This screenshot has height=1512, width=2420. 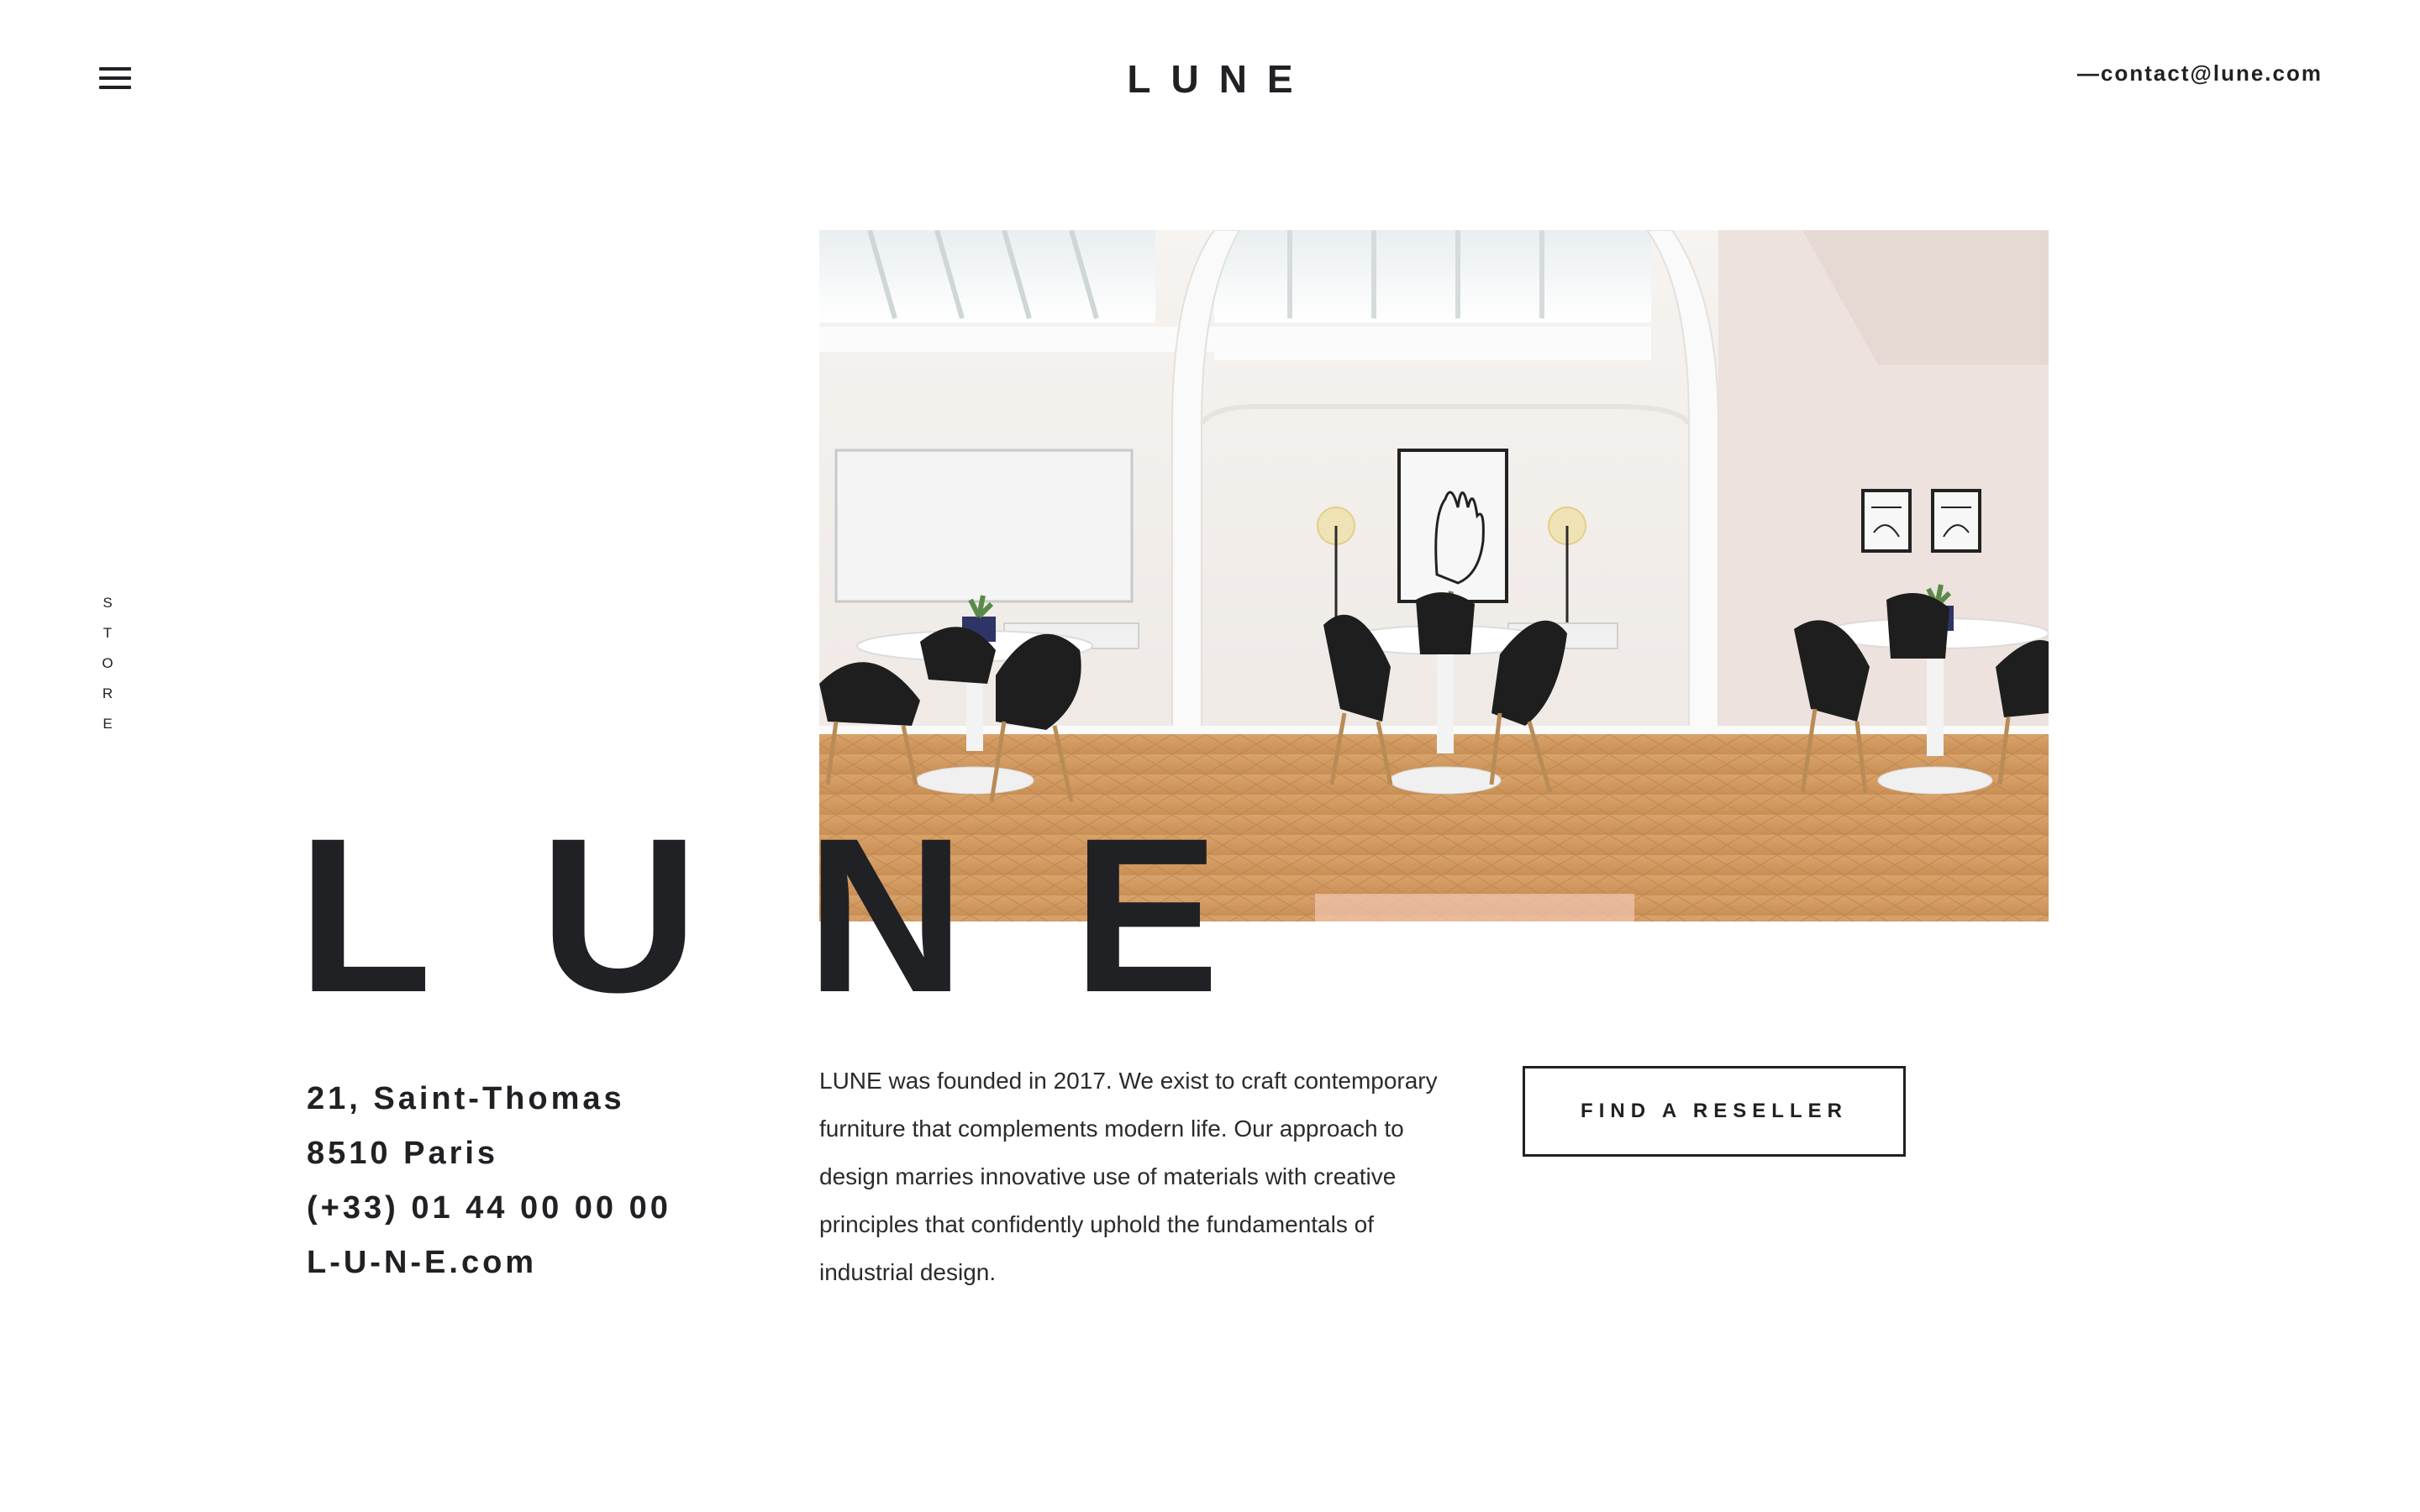 What do you see at coordinates (489, 1208) in the screenshot?
I see `address-phone: (+33) 01 44 00 00 00` at bounding box center [489, 1208].